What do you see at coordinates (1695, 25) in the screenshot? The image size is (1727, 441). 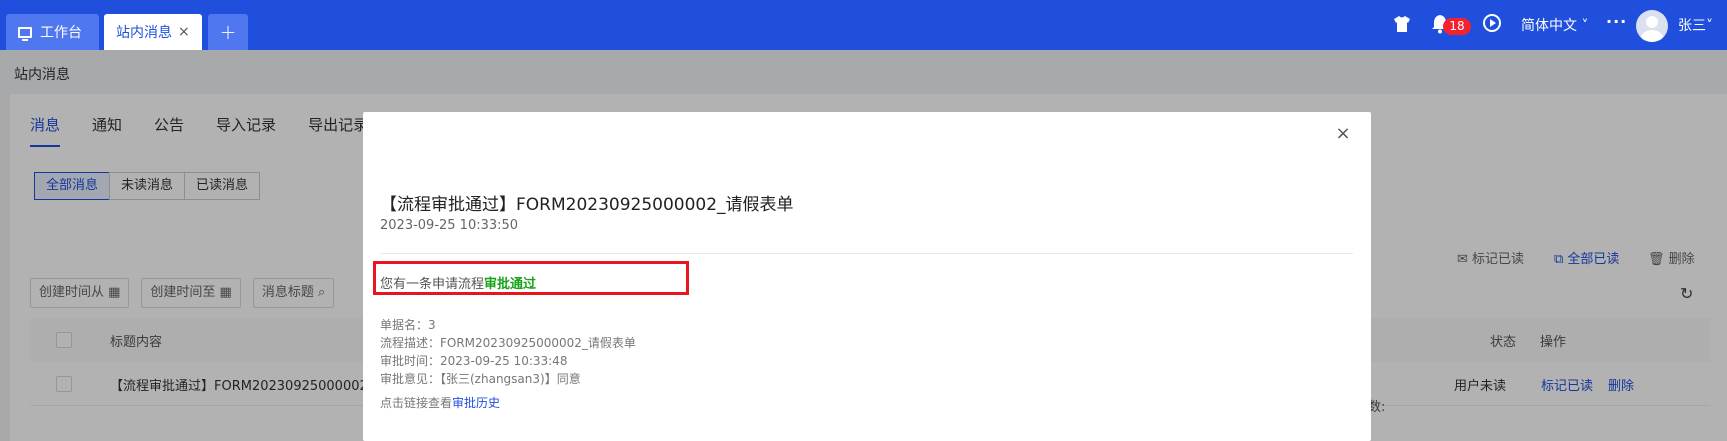 I see `user-menu: 张三˅` at bounding box center [1695, 25].